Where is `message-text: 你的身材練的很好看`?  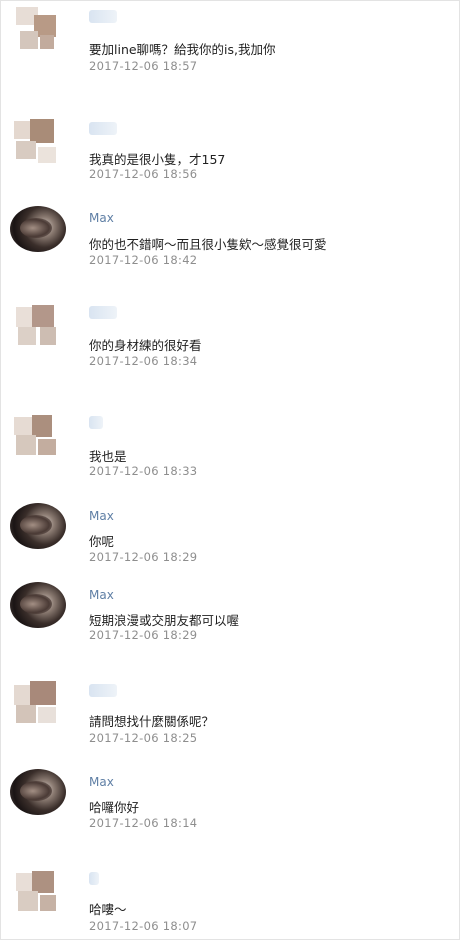 message-text: 你的身材練的很好看 is located at coordinates (145, 345).